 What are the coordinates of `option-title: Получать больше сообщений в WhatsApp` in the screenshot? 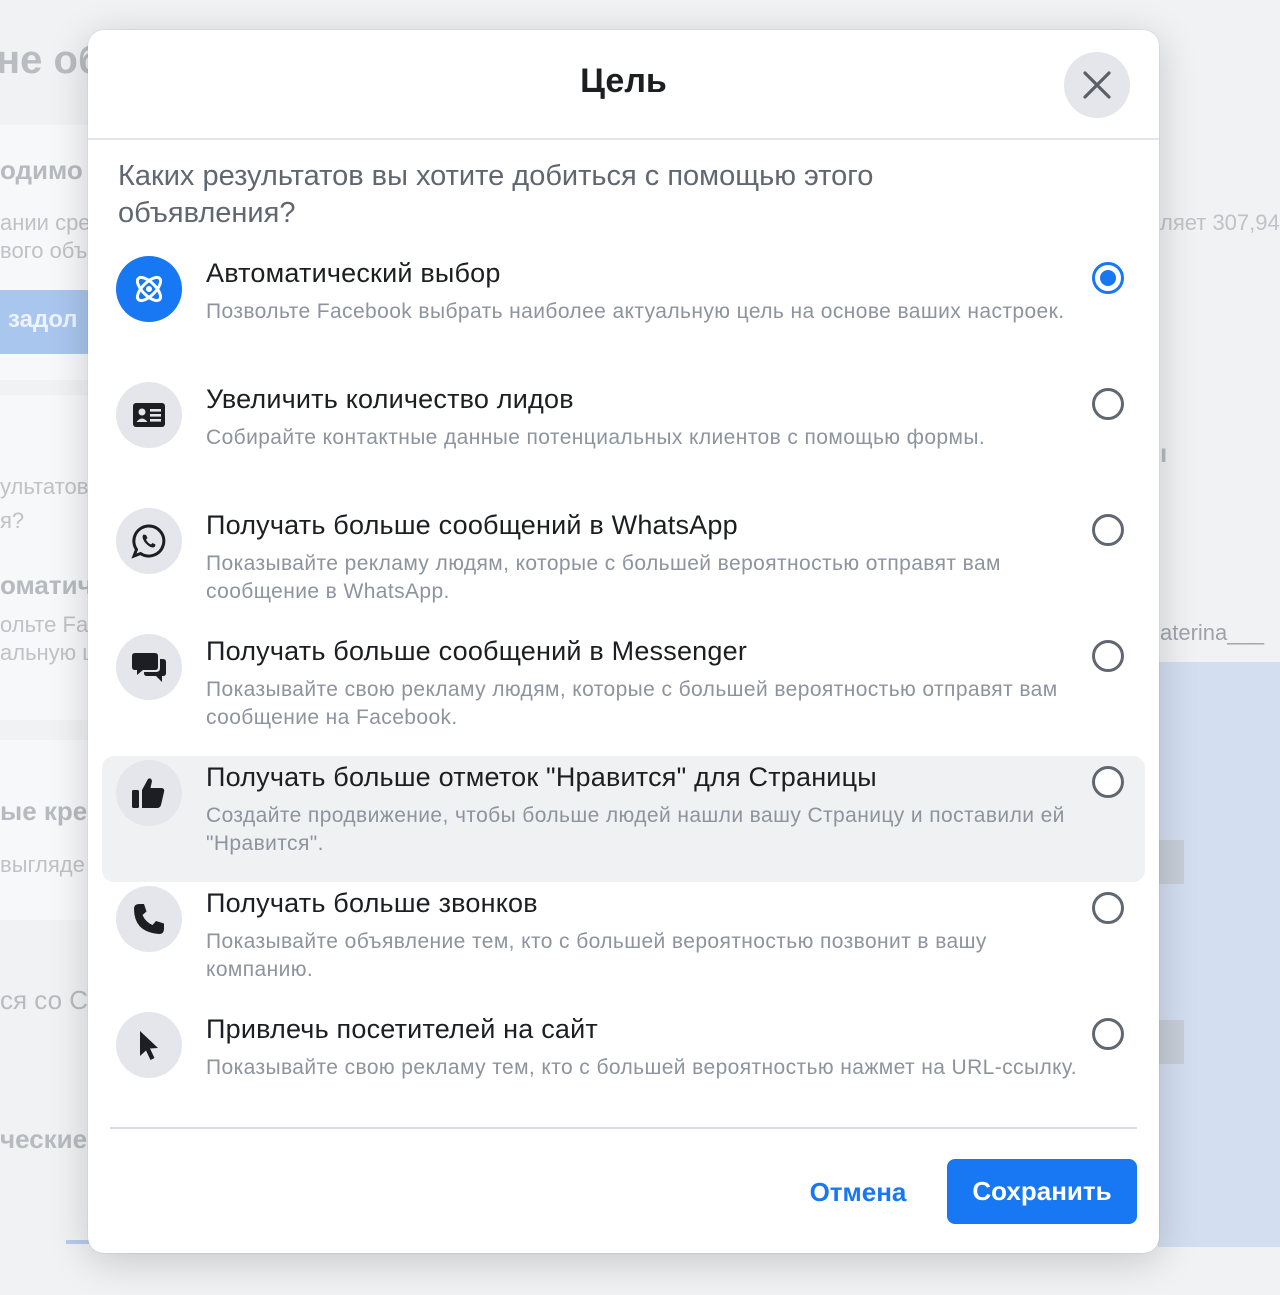 It's located at (472, 525).